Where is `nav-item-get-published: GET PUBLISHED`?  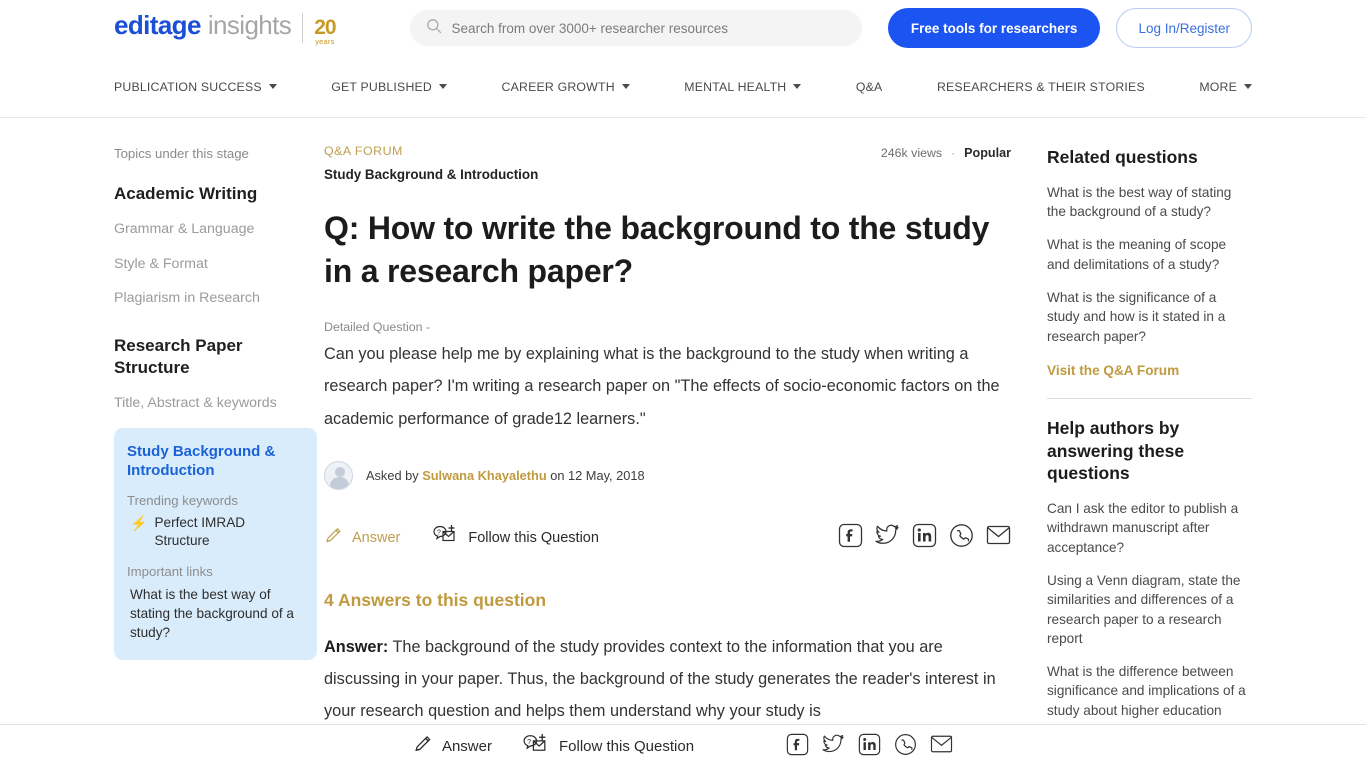 nav-item-get-published: GET PUBLISHED is located at coordinates (389, 86).